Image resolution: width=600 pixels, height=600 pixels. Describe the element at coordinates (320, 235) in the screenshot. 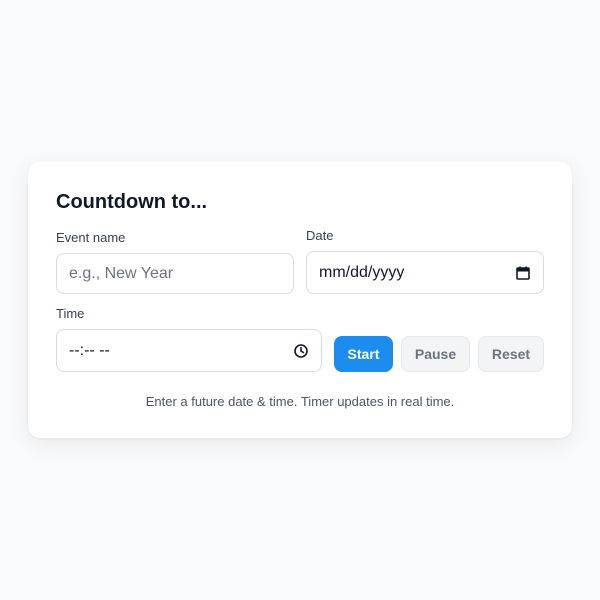

I see `date-label: Date` at that location.